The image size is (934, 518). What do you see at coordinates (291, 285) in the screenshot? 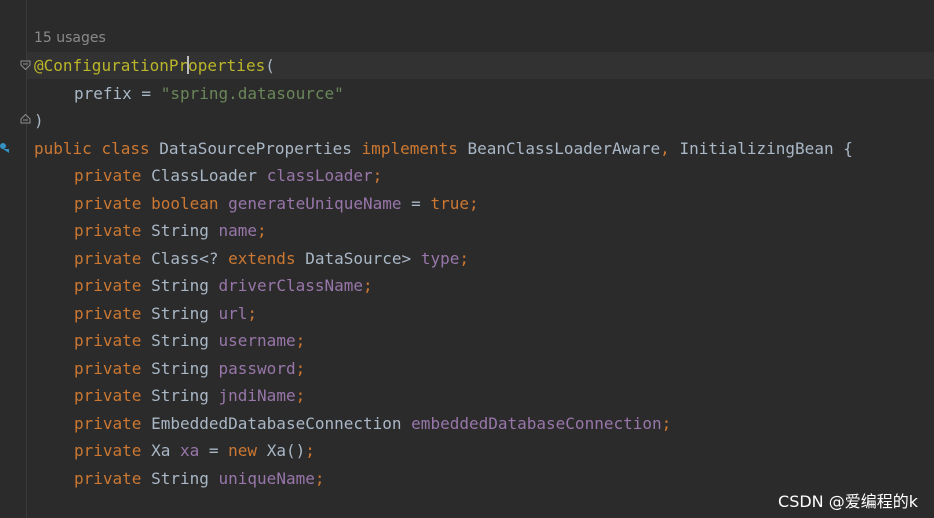
I see `field-name: driverClassName` at bounding box center [291, 285].